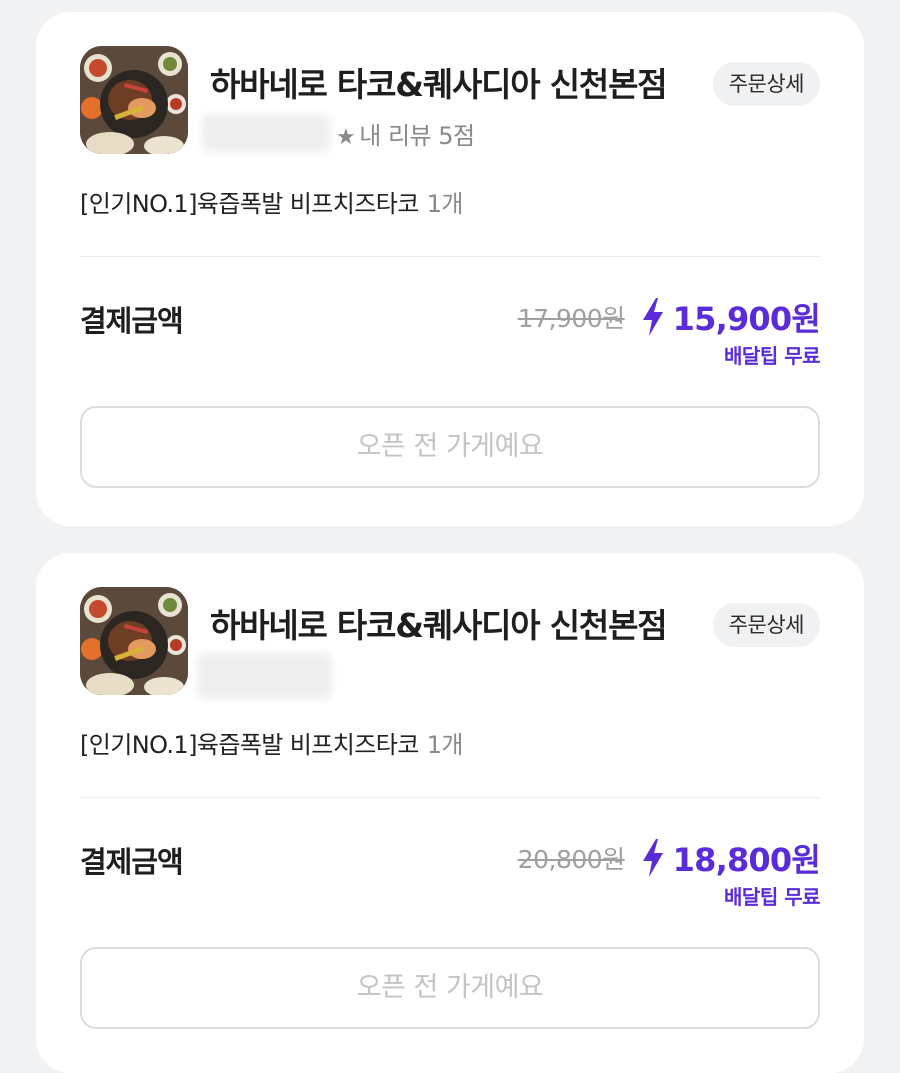  What do you see at coordinates (571, 318) in the screenshot?
I see `original-price: 17,900원` at bounding box center [571, 318].